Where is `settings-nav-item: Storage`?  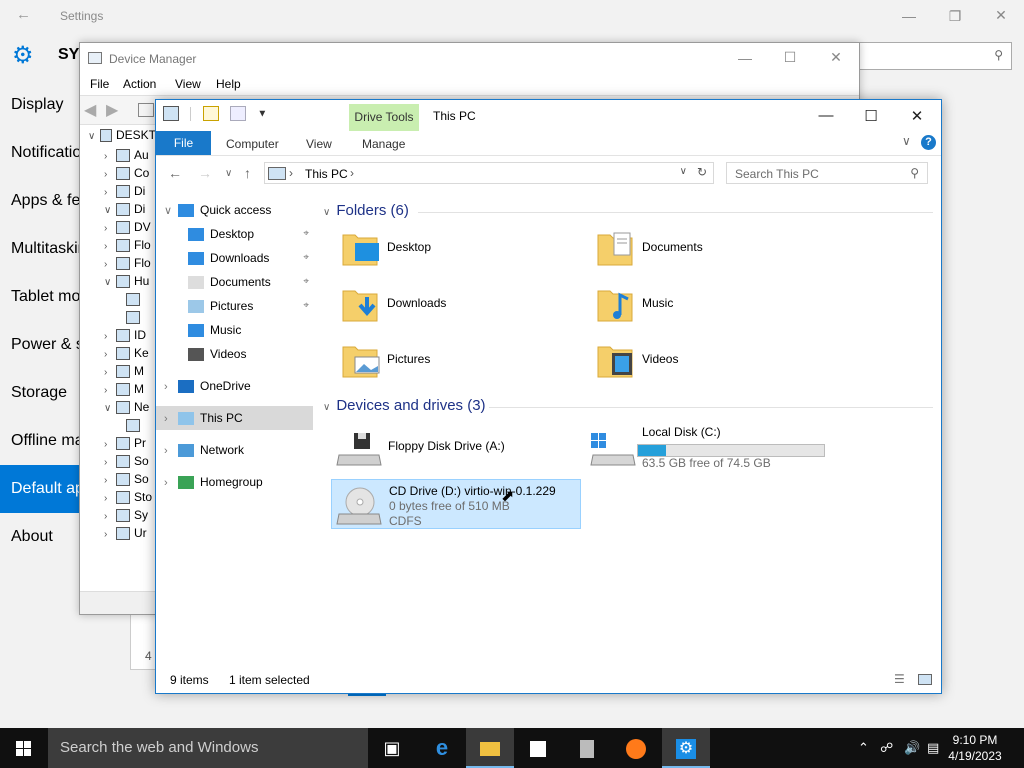
settings-nav-item: Storage is located at coordinates (45, 393).